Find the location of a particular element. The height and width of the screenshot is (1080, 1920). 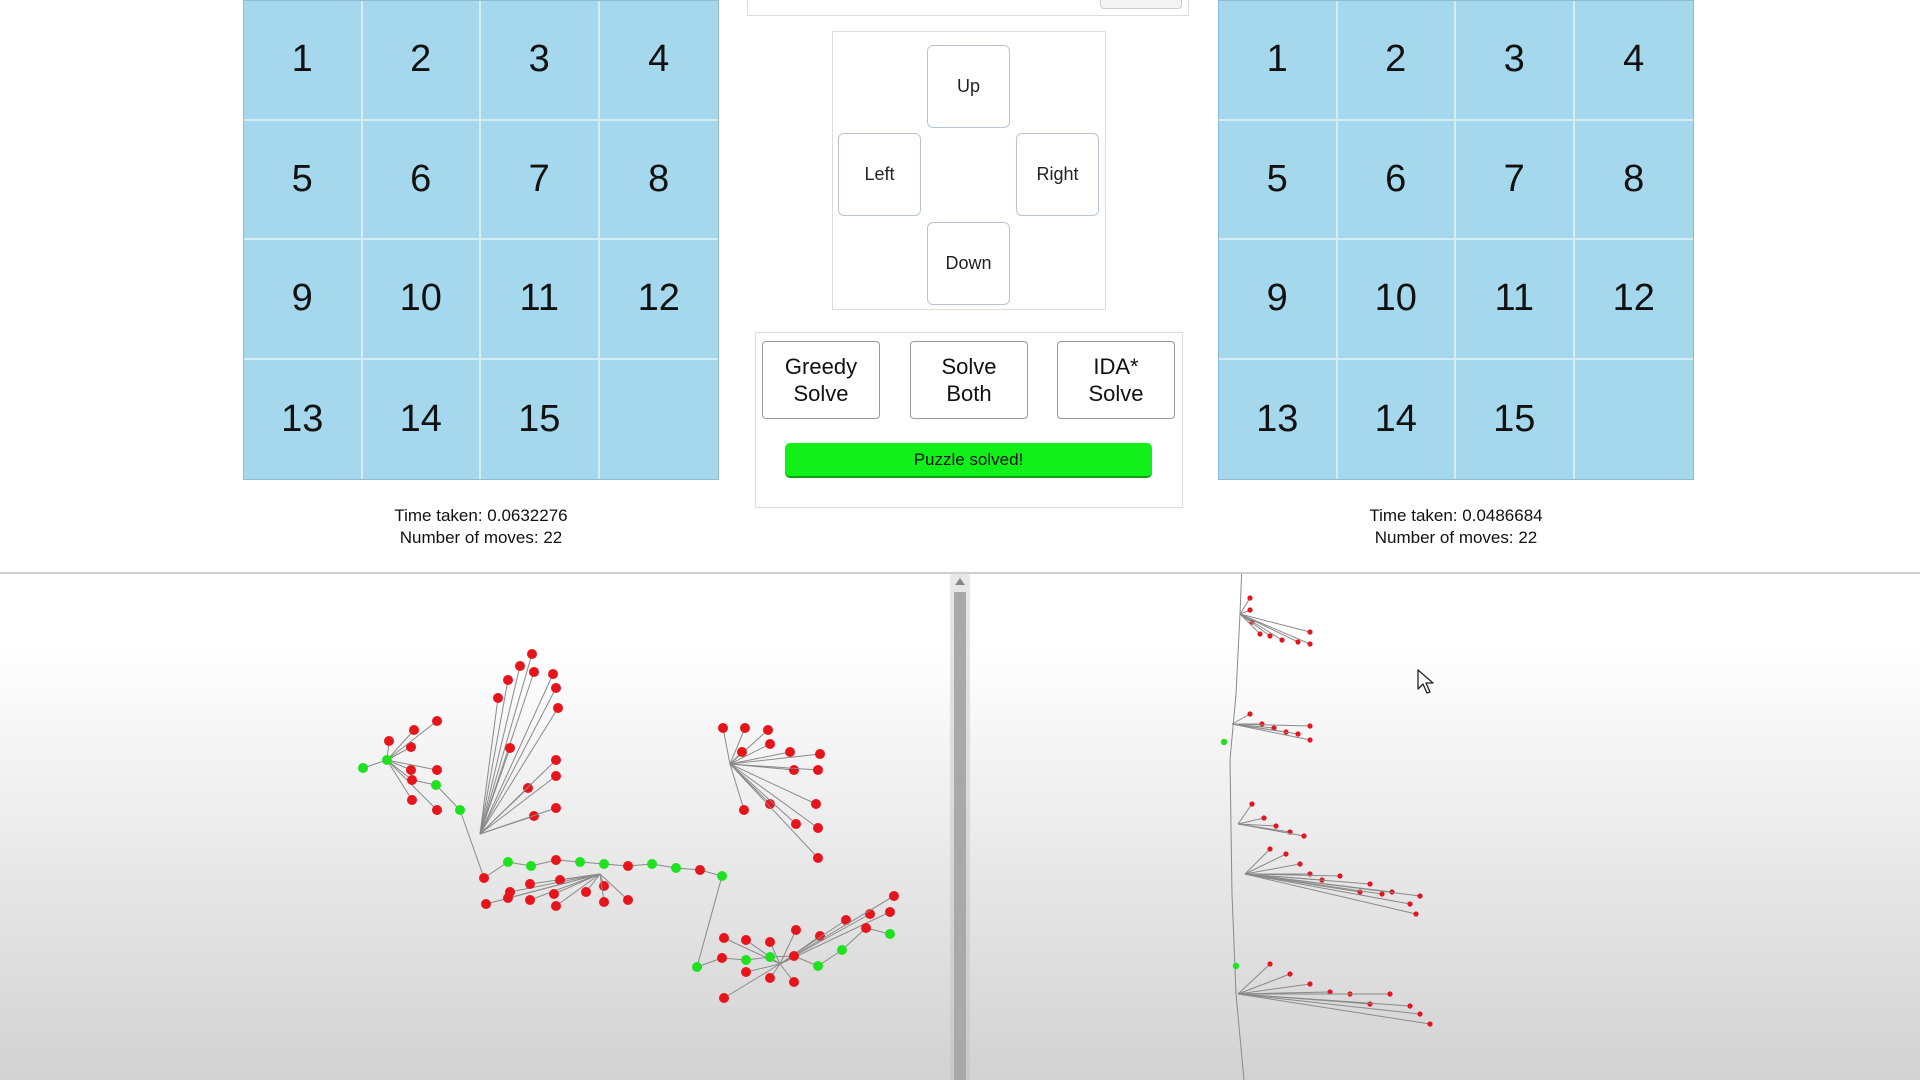

top-strip-button is located at coordinates (1141, 4).